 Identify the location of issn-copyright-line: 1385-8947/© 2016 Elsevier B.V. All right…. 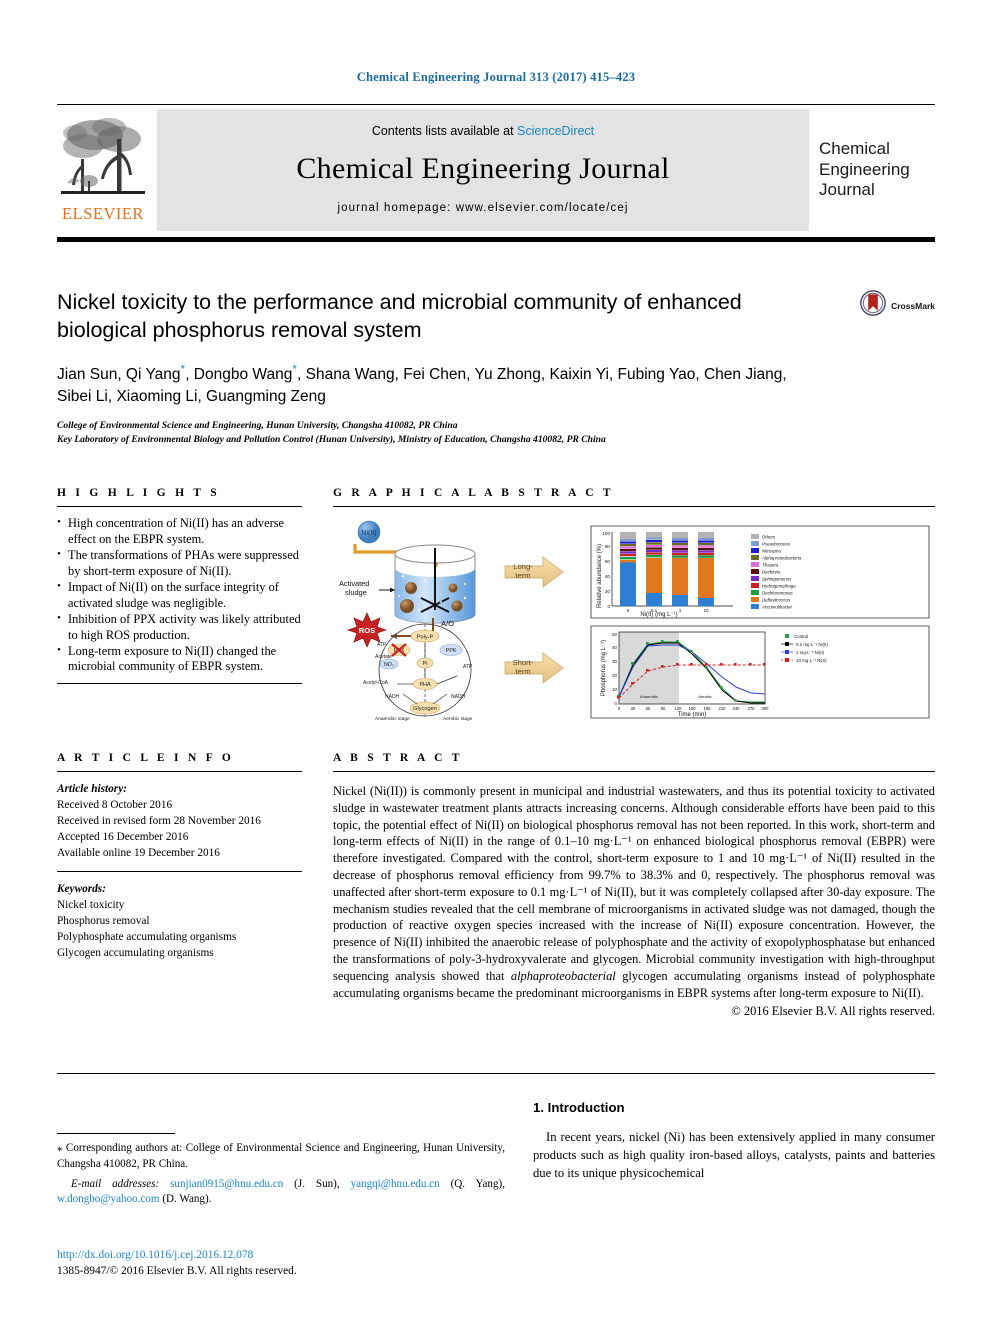
(177, 1270).